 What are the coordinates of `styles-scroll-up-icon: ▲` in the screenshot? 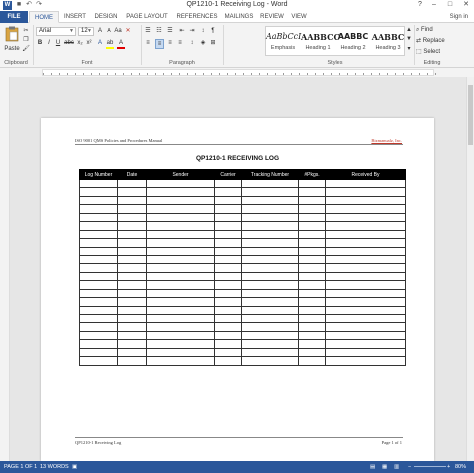 It's located at (409, 30).